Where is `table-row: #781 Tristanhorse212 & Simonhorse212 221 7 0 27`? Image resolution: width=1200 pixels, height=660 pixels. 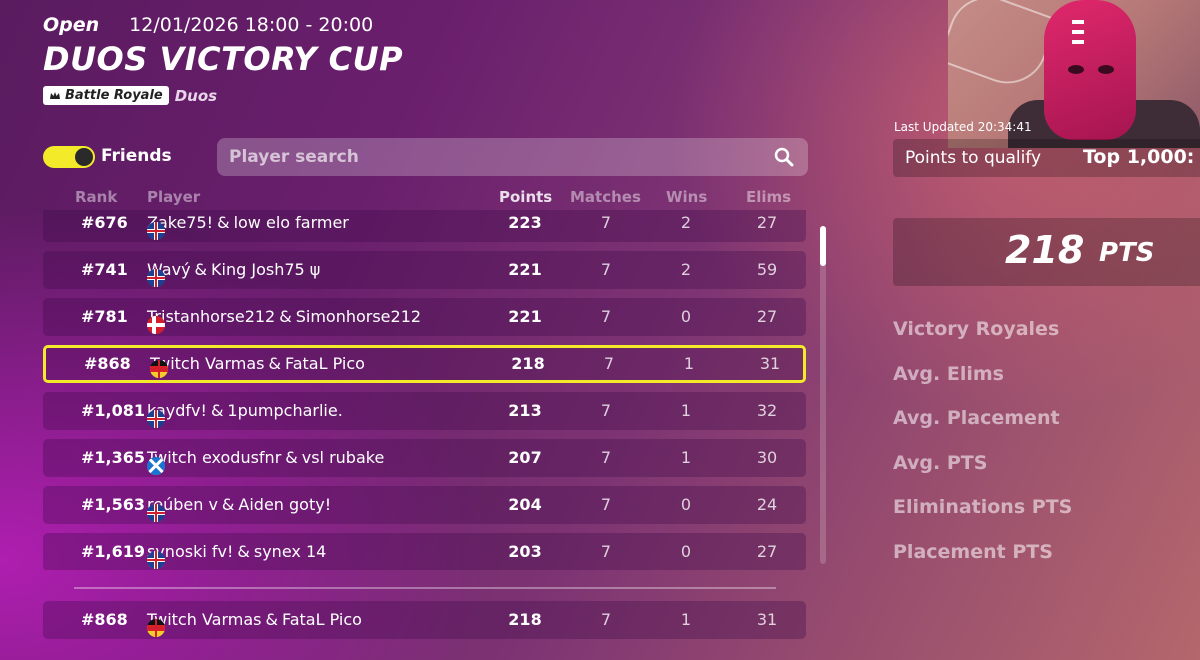 table-row: #781 Tristanhorse212 & Simonhorse212 221 7 0 27 is located at coordinates (424, 317).